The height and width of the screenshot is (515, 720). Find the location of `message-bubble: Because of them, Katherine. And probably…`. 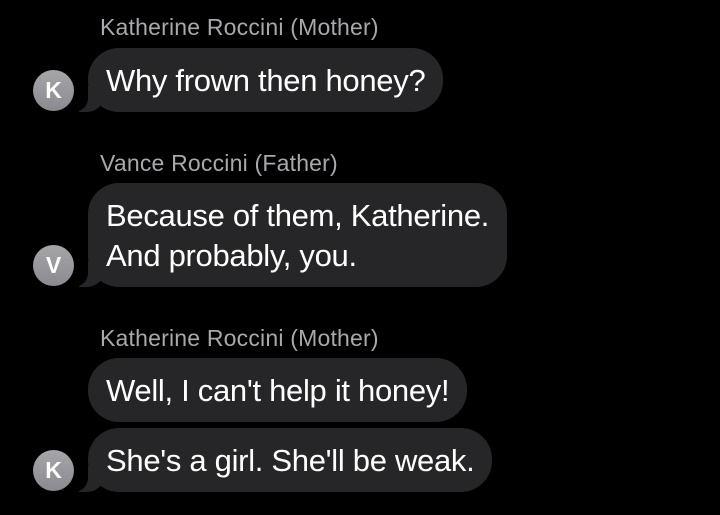

message-bubble: Because of them, Katherine. And probably… is located at coordinates (298, 235).